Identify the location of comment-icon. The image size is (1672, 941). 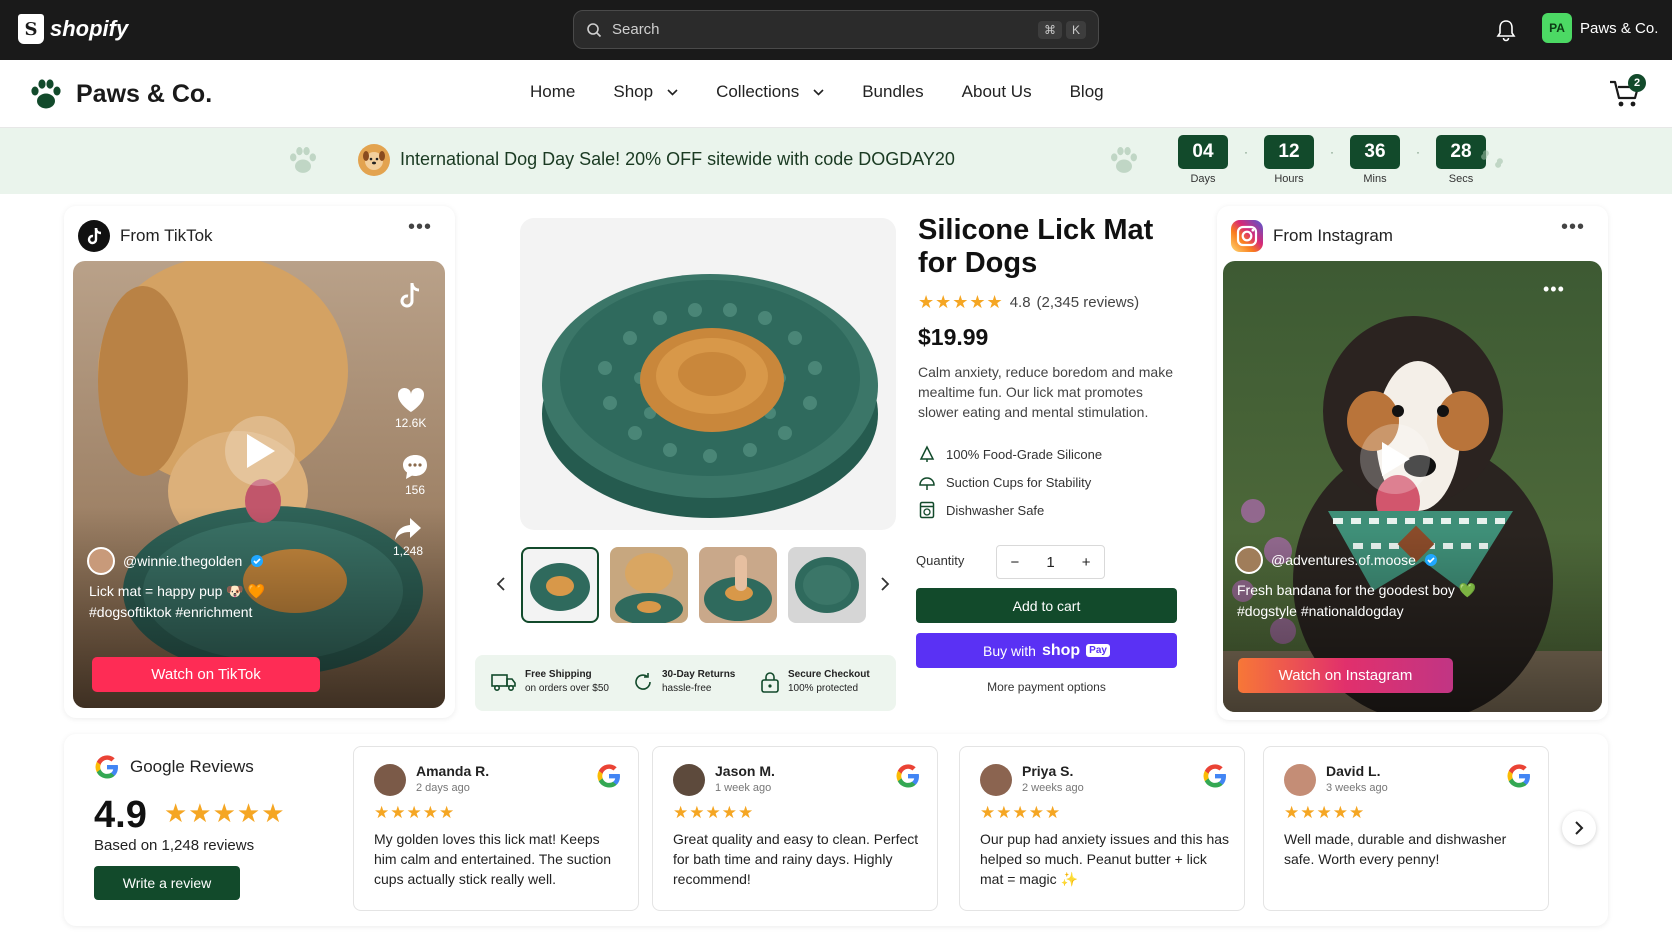
(415, 467).